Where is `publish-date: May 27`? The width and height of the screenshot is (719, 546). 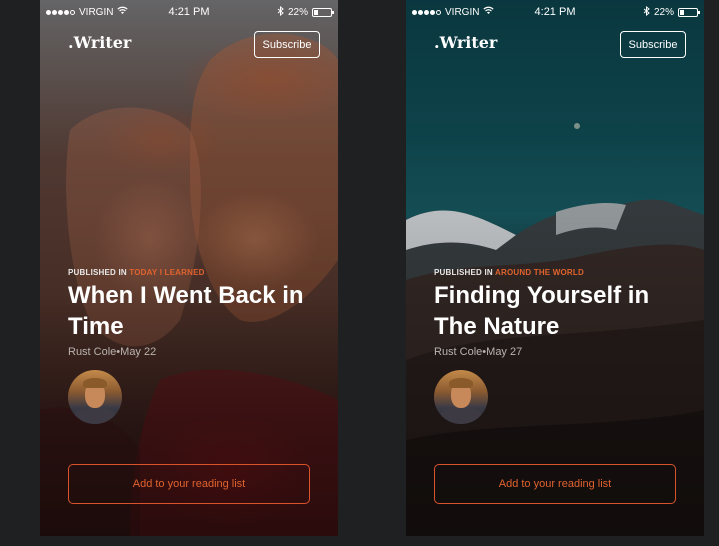
publish-date: May 27 is located at coordinates (504, 352).